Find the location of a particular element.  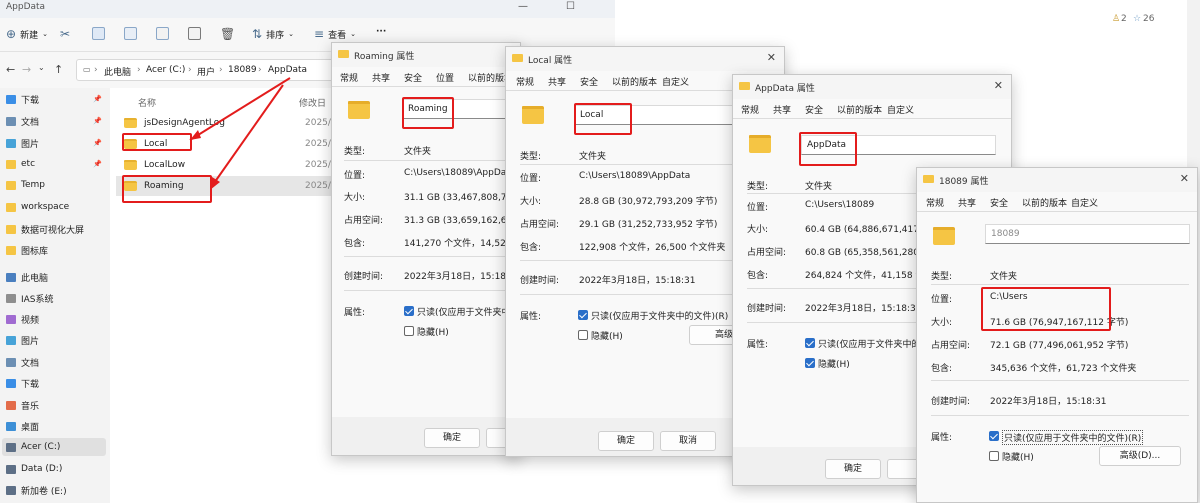

sidebar-item: 数据可视化大屏 is located at coordinates (56, 229).